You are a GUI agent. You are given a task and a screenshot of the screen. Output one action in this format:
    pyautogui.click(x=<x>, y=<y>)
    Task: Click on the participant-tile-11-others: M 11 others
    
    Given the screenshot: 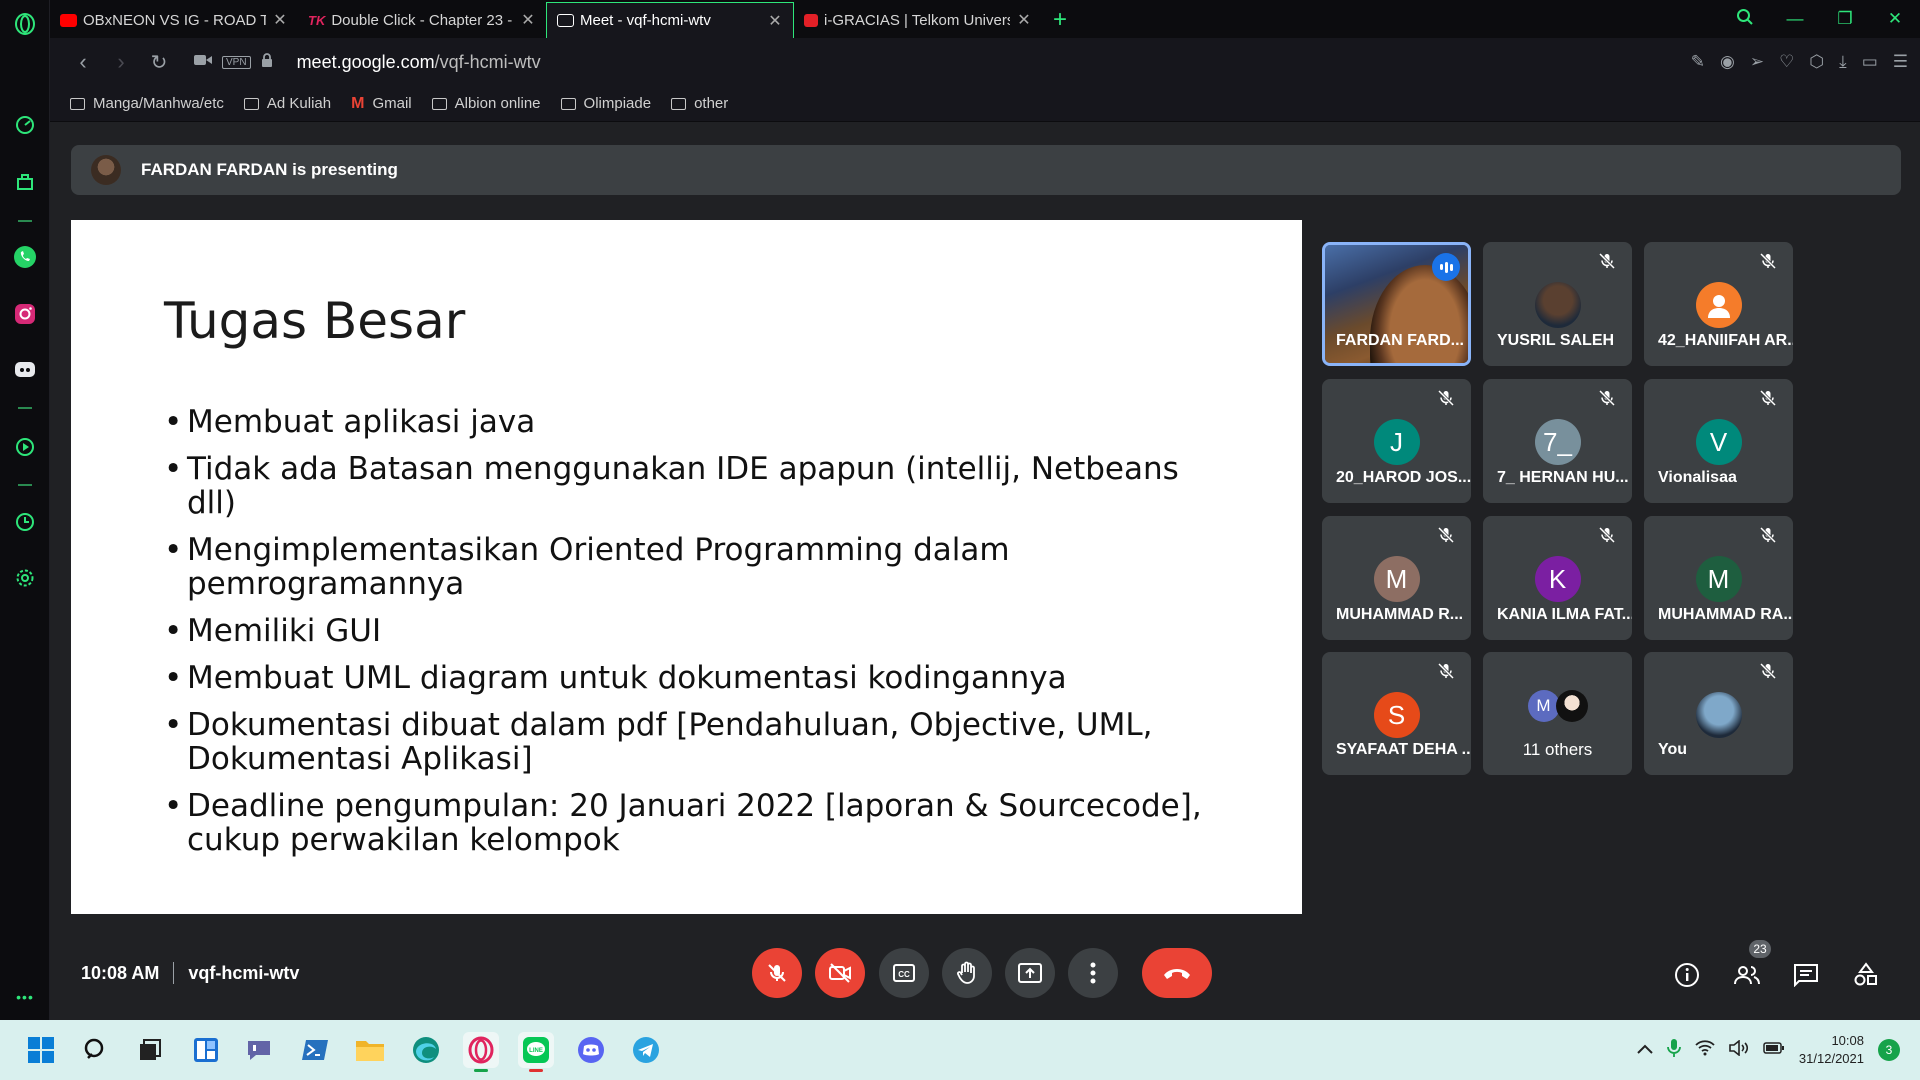 What is the action you would take?
    pyautogui.click(x=1557, y=713)
    